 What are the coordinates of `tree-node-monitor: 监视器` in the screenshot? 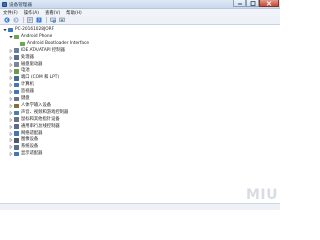 It's located at (21, 92).